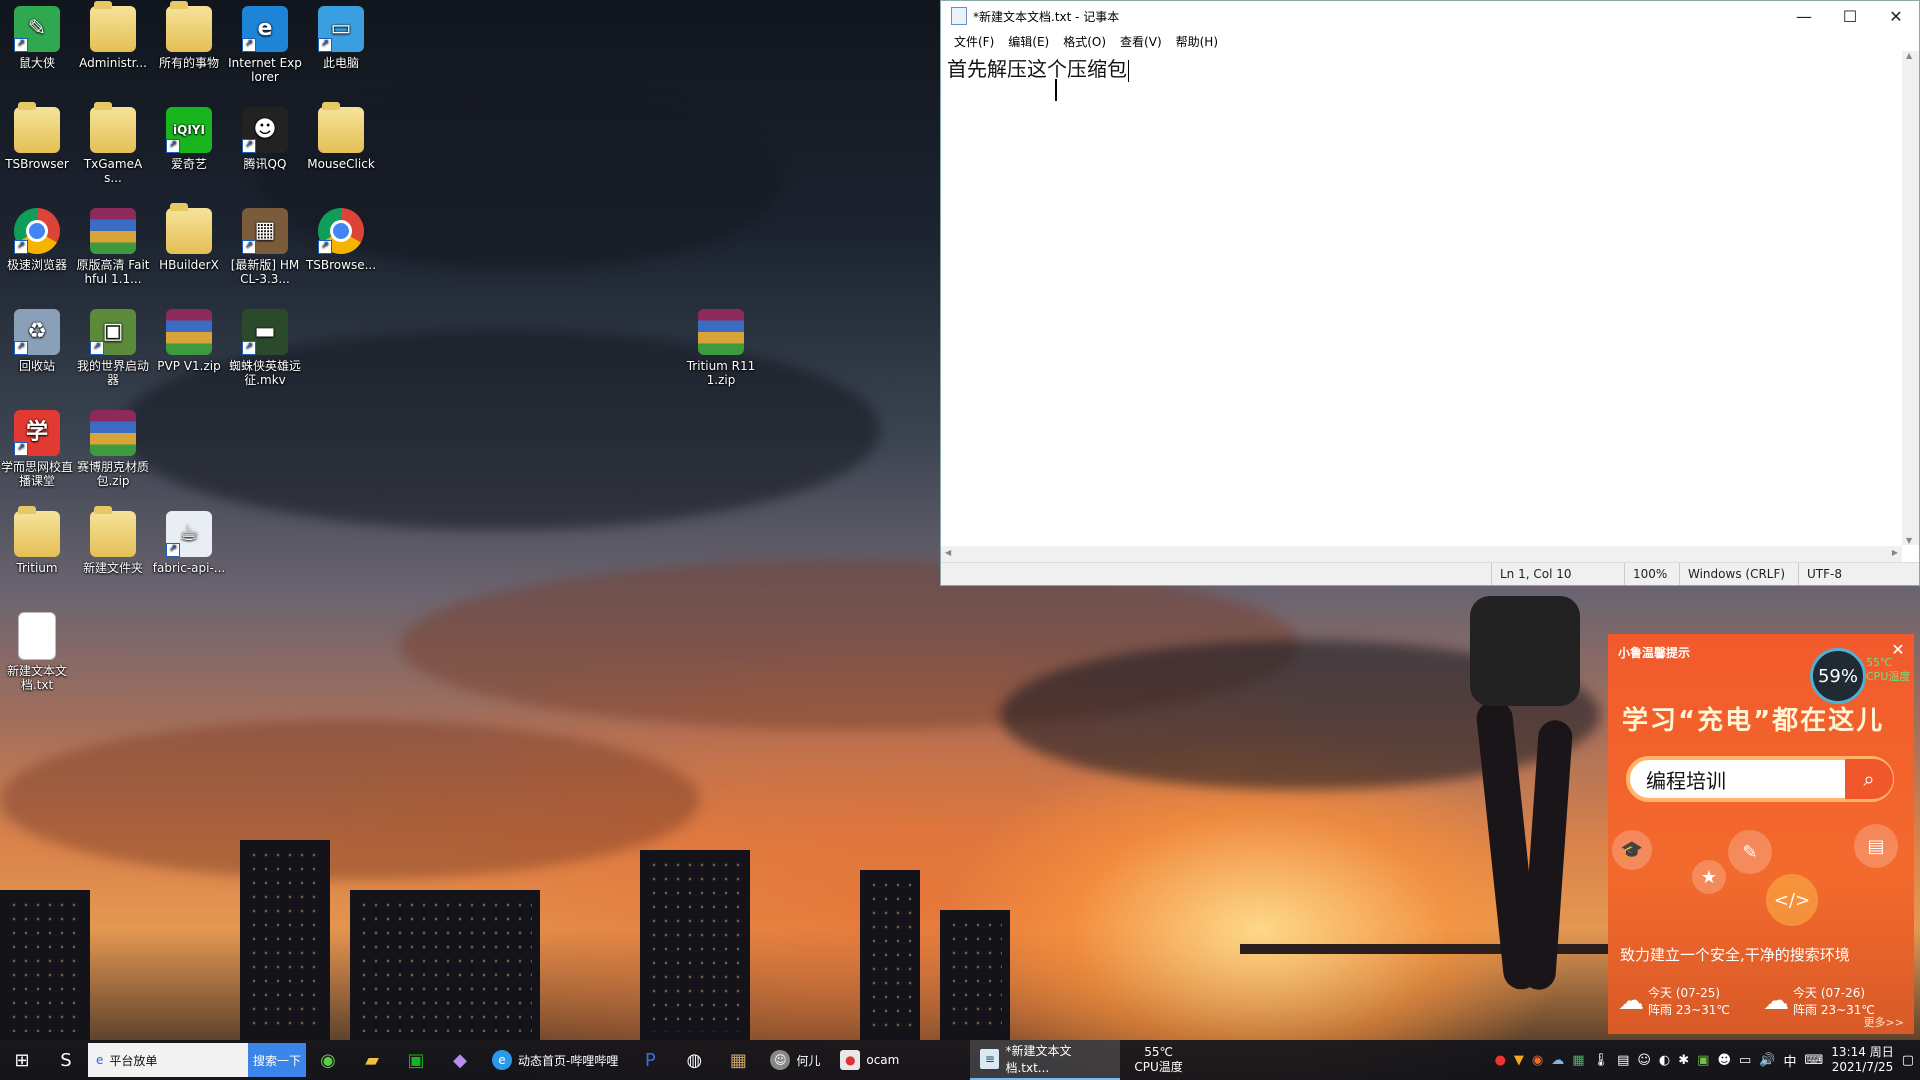 The height and width of the screenshot is (1080, 1920). I want to click on maximize-button: ☐, so click(1850, 16).